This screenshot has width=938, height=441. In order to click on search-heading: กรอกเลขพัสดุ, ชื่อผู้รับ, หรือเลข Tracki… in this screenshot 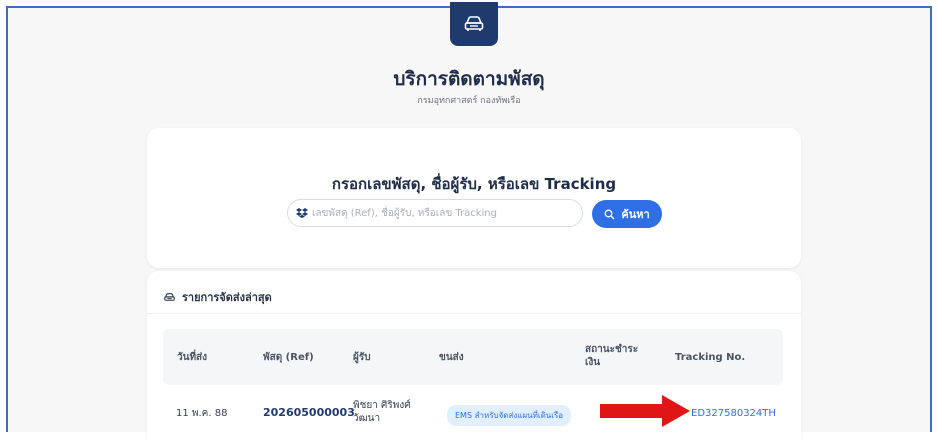, I will do `click(474, 184)`.